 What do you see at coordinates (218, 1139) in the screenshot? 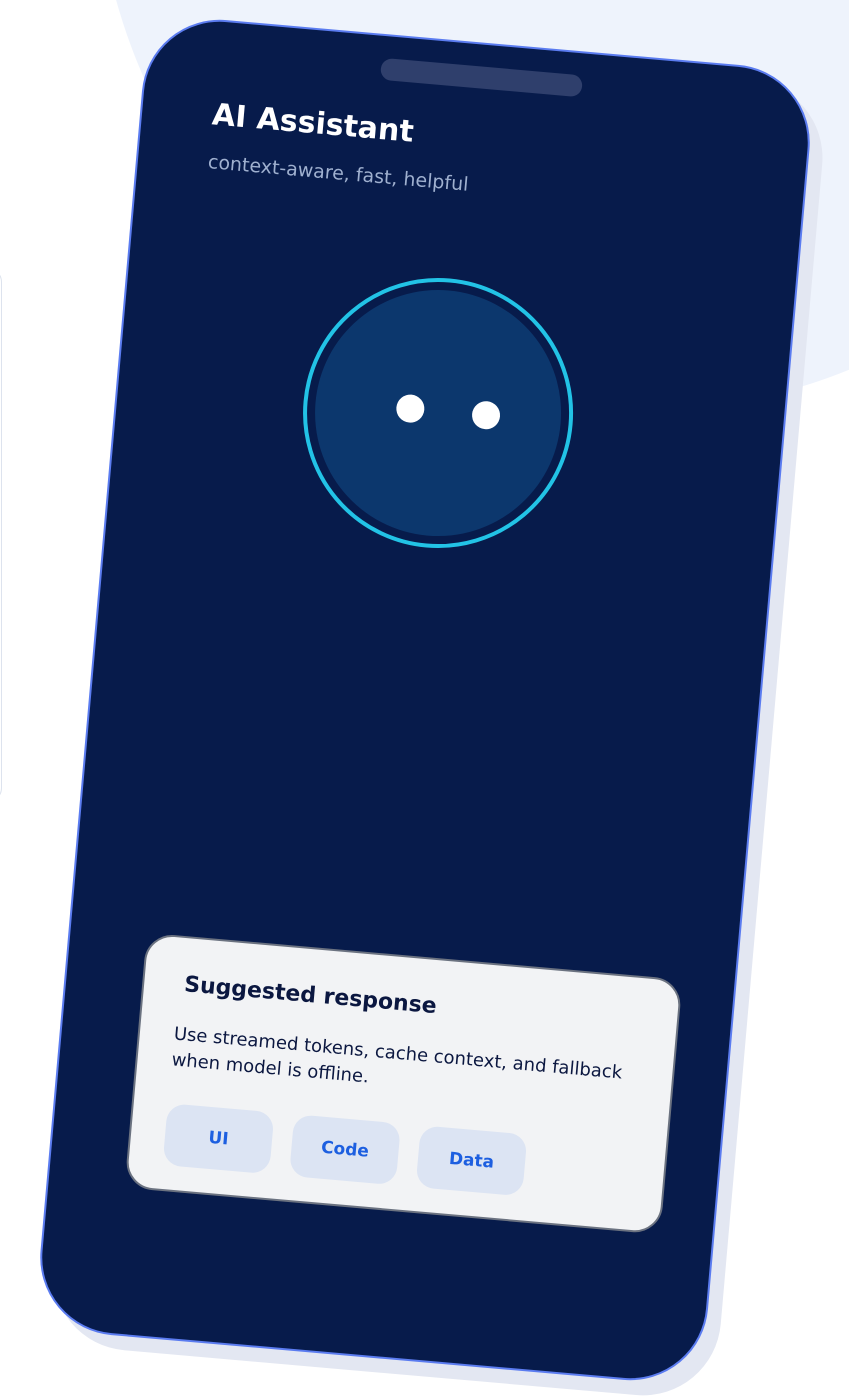
I see `chip-ui: UI` at bounding box center [218, 1139].